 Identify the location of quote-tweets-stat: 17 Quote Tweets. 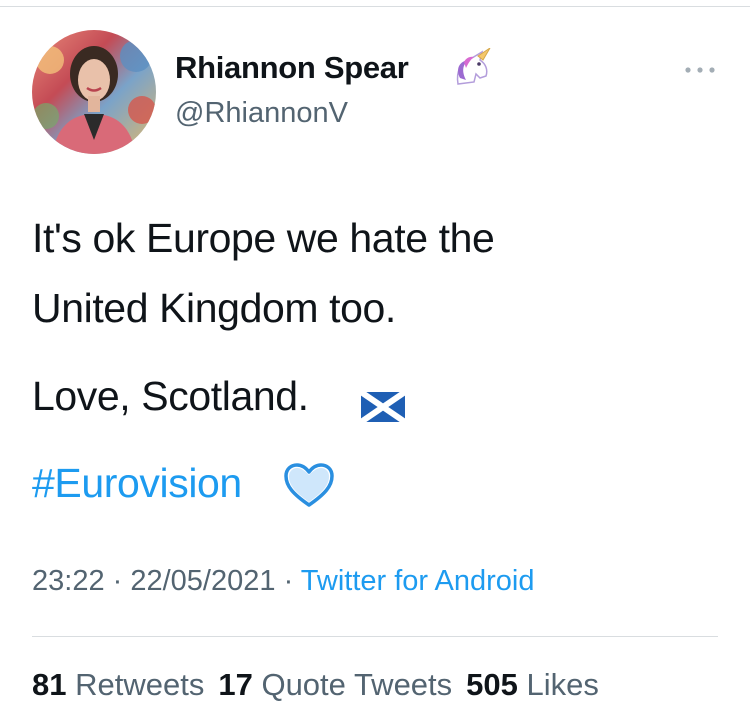
(335, 684).